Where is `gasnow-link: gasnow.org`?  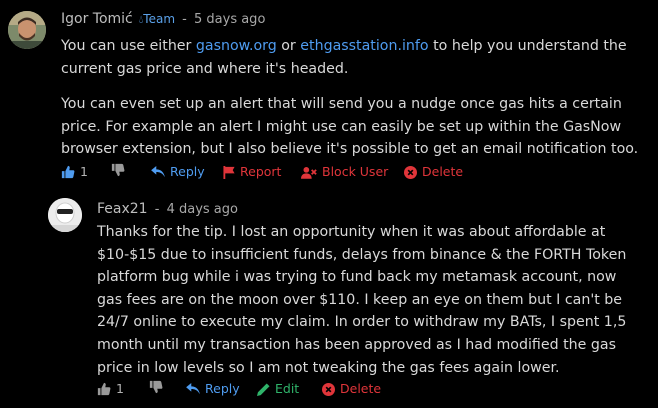 gasnow-link: gasnow.org is located at coordinates (236, 46).